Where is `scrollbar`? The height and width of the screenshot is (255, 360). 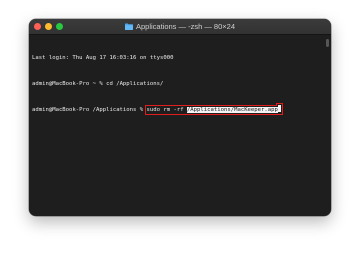
scrollbar is located at coordinates (327, 43).